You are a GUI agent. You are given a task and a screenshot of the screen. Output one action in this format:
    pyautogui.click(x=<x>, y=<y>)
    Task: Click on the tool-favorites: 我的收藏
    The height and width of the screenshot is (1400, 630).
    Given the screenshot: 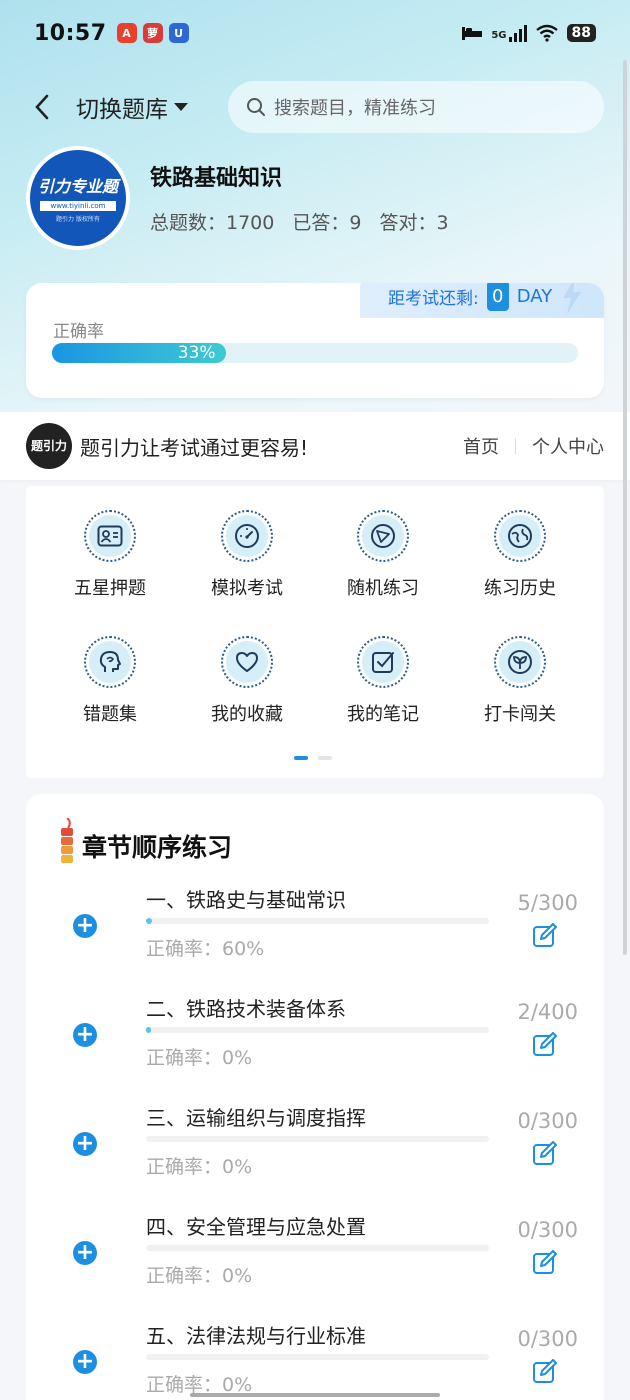 What is the action you would take?
    pyautogui.click(x=247, y=686)
    